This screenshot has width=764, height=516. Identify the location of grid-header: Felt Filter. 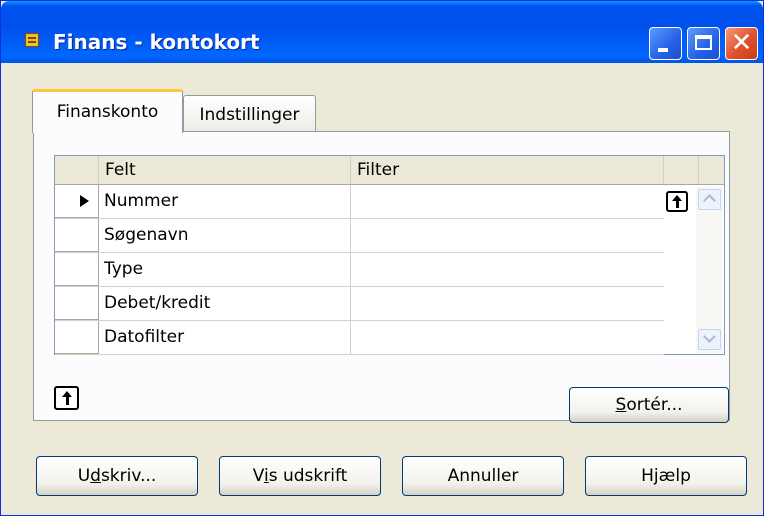
(389, 170).